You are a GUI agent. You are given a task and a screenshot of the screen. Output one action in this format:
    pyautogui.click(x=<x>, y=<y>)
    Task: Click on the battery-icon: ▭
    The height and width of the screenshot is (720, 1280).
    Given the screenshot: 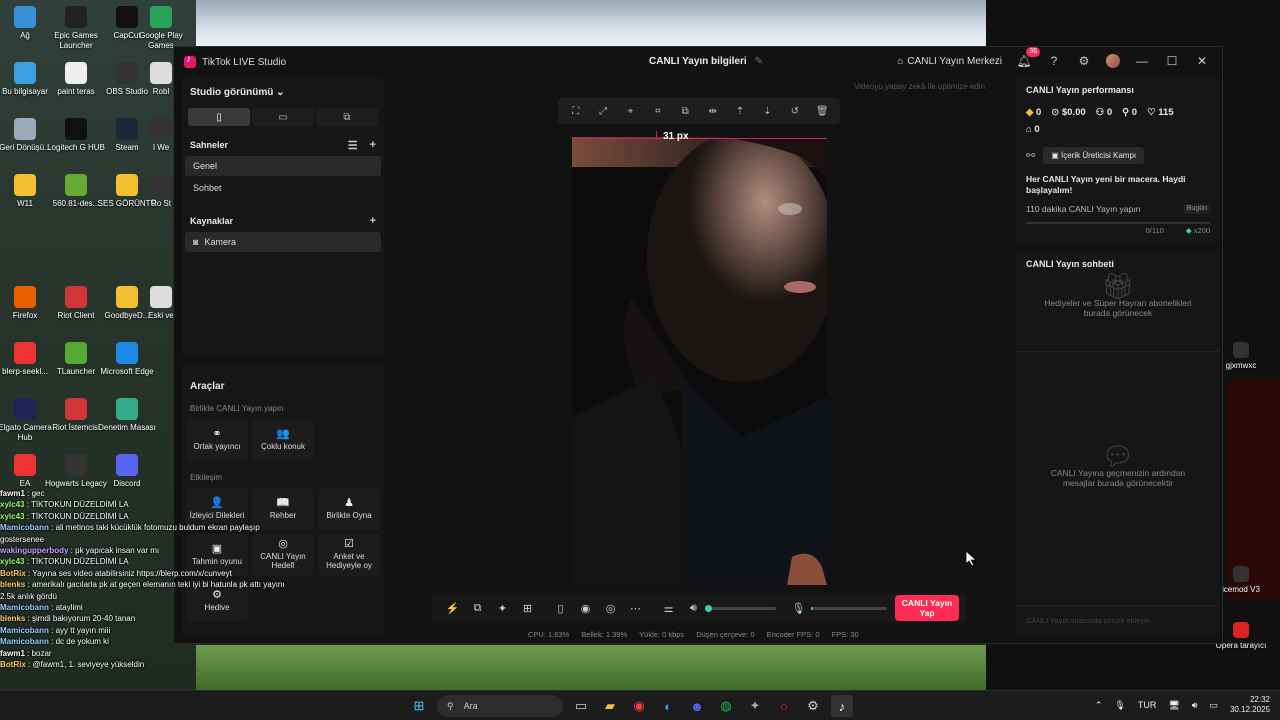 What is the action you would take?
    pyautogui.click(x=1213, y=705)
    